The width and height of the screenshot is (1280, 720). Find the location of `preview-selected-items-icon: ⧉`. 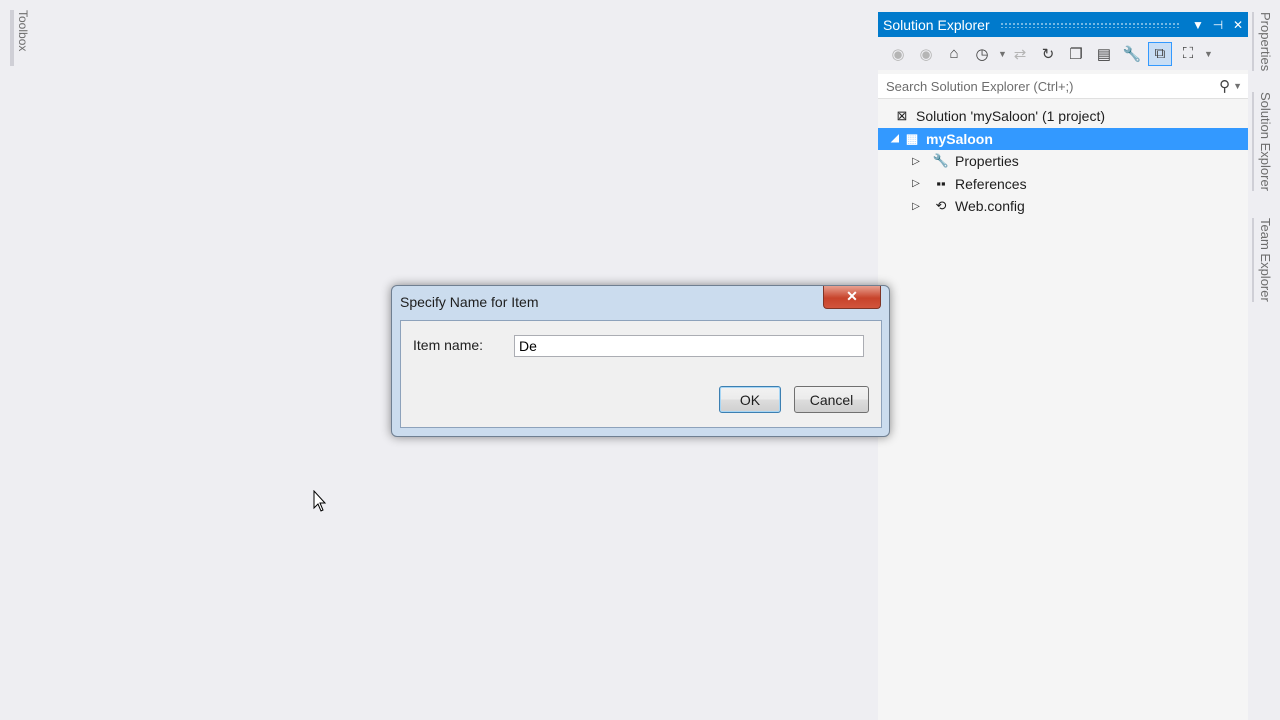

preview-selected-items-icon: ⧉ is located at coordinates (1160, 53).